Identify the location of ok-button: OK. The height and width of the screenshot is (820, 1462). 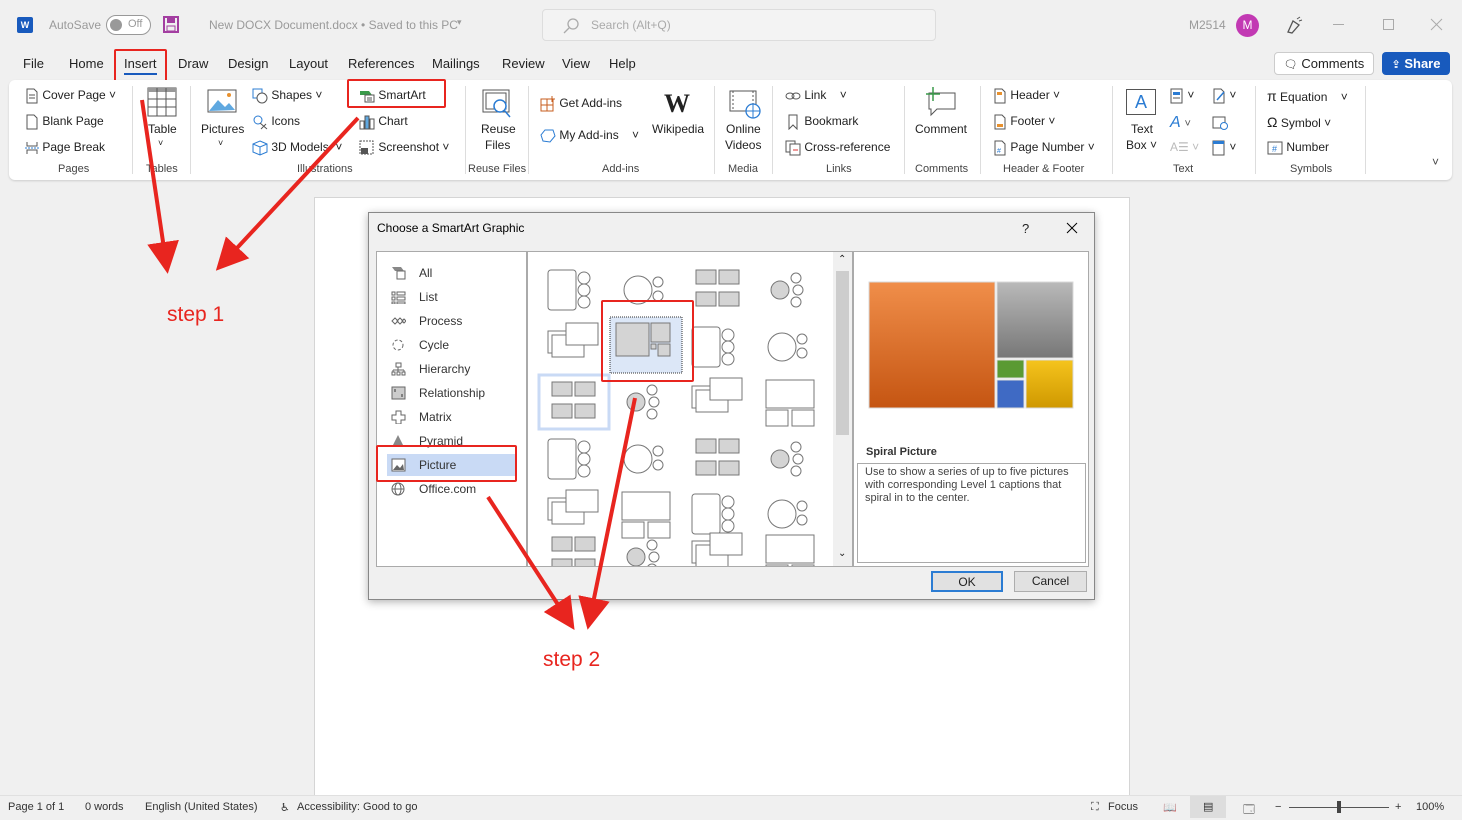
(967, 581).